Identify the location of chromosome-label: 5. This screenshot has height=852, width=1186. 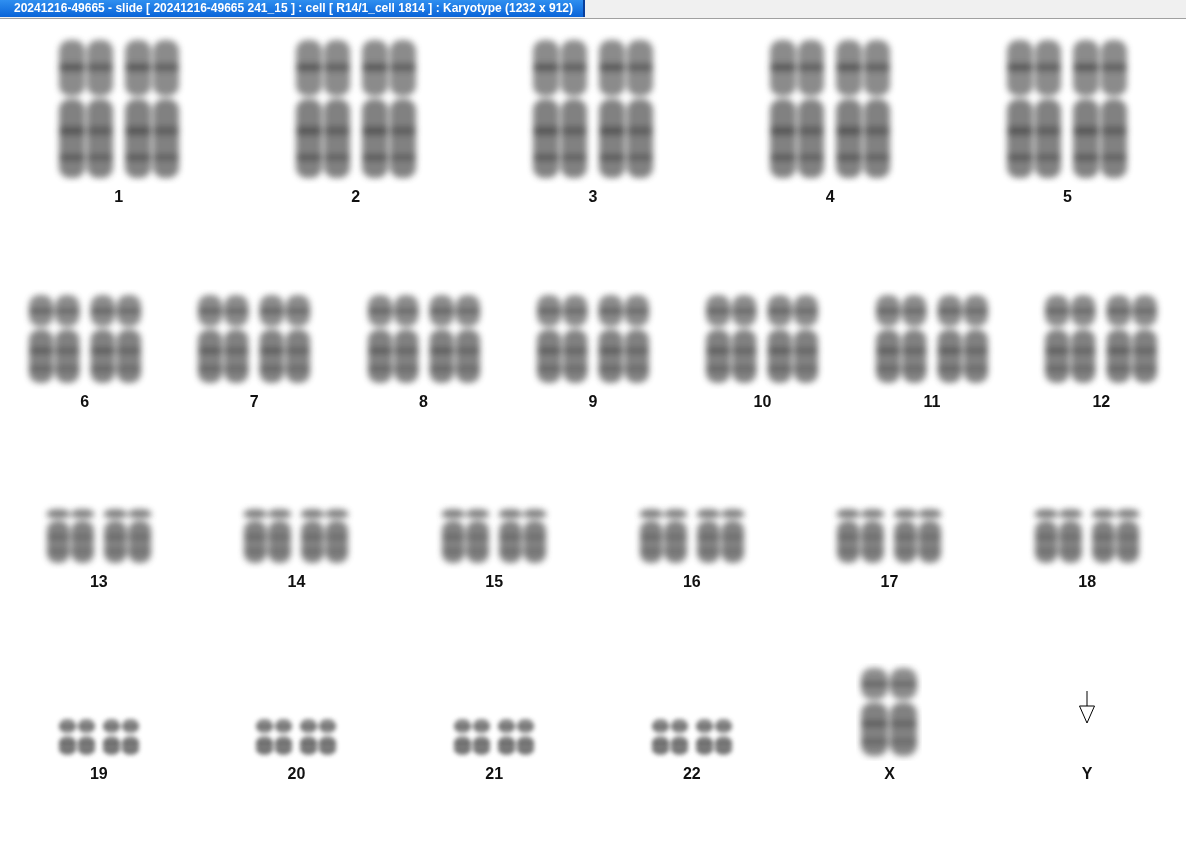
(1067, 197).